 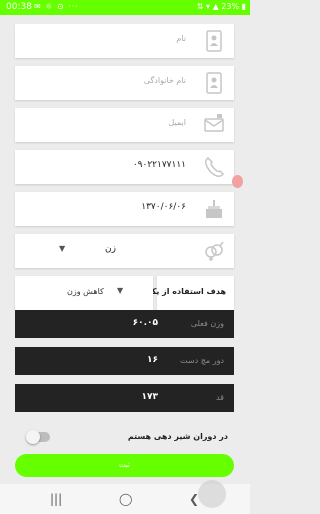 What do you see at coordinates (202, 360) in the screenshot?
I see `wrist-label: دور مچ دست` at bounding box center [202, 360].